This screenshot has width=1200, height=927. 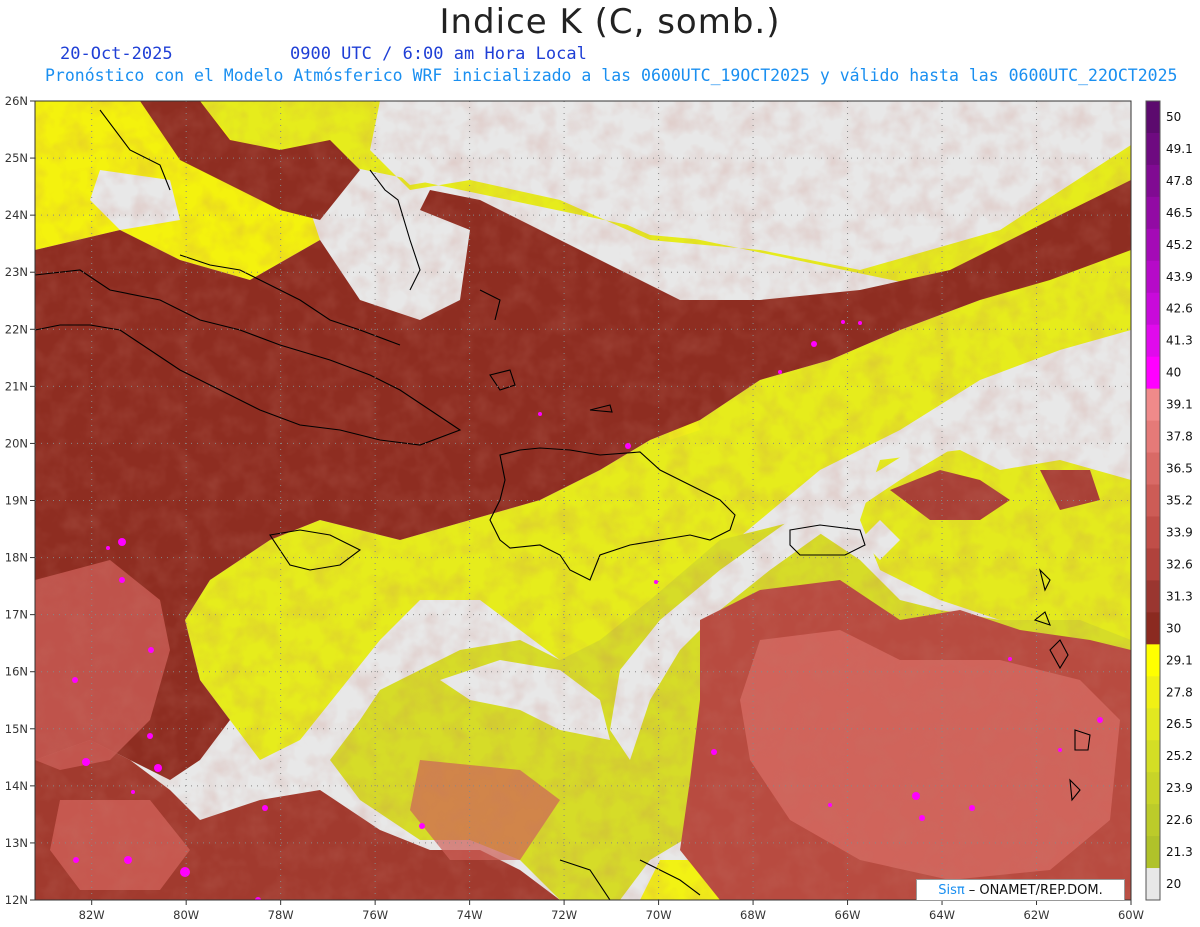 I want to click on lon-tick-label: 70W, so click(x=659, y=915).